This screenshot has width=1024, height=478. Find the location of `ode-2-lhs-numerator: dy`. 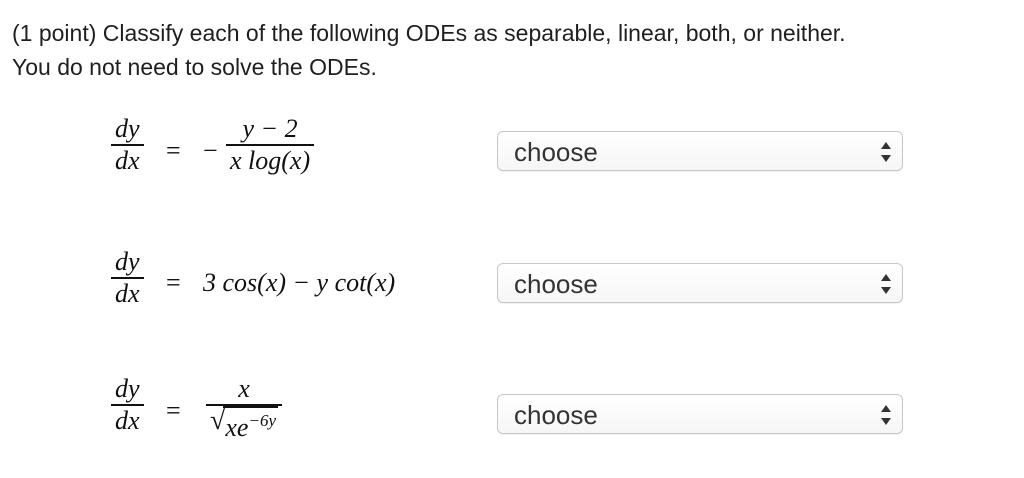

ode-2-lhs-numerator: dy is located at coordinates (127, 261).